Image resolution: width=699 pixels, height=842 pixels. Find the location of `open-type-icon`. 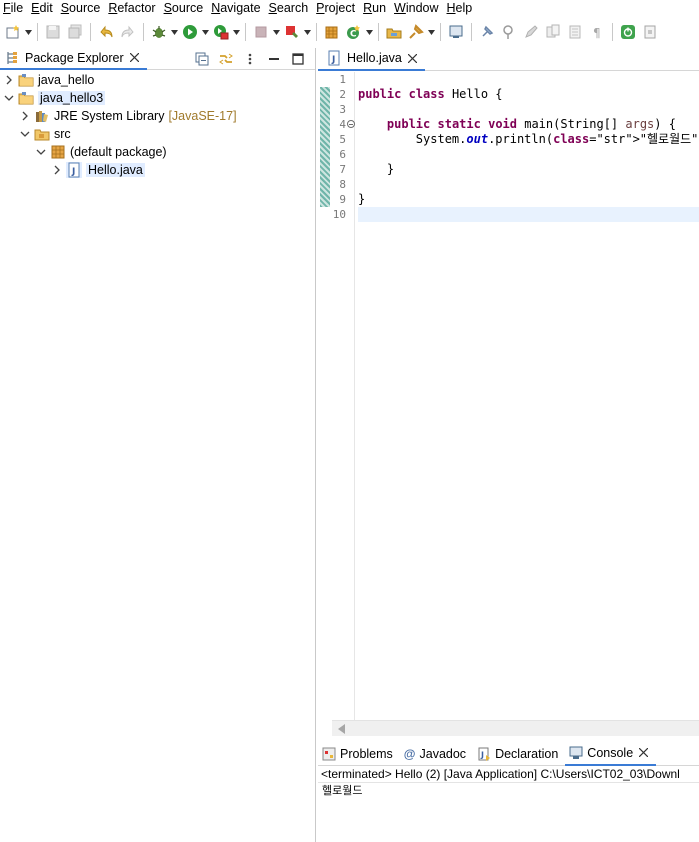

open-type-icon is located at coordinates (332, 32).